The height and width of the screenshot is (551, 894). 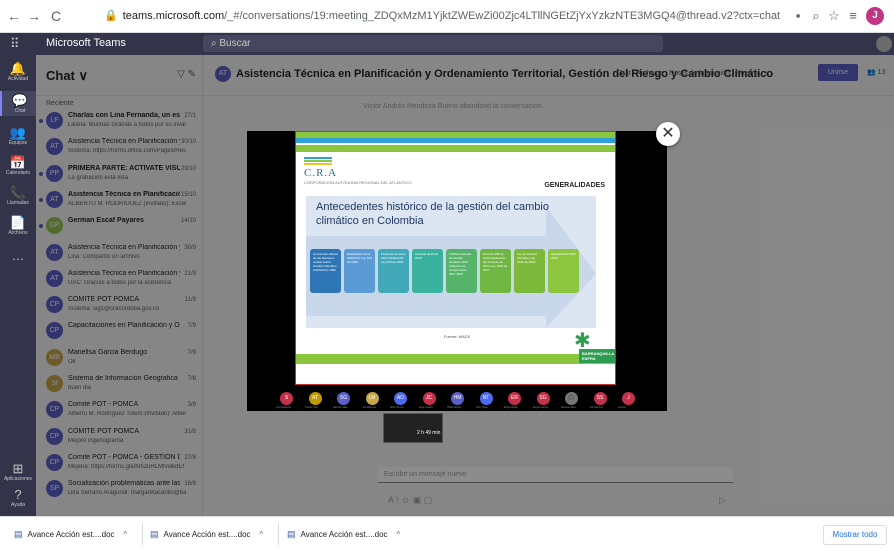 I want to click on slide-footer, so click(x=455, y=374).